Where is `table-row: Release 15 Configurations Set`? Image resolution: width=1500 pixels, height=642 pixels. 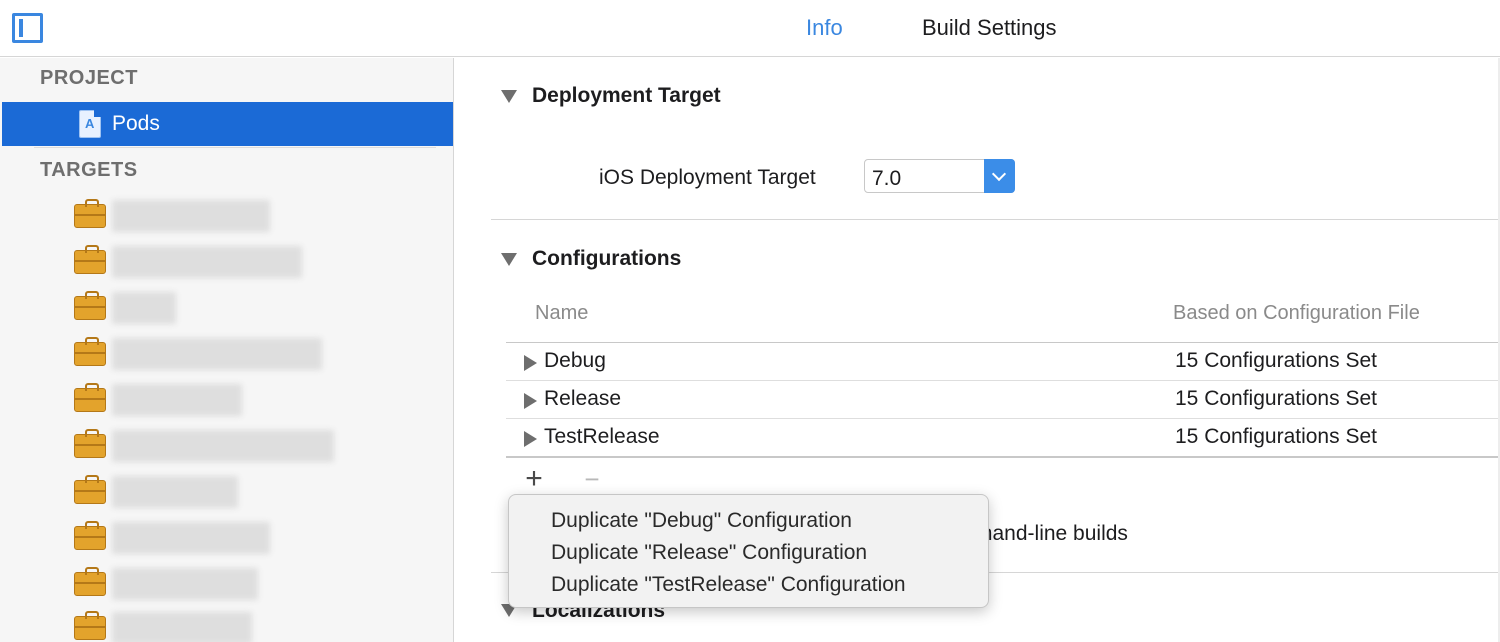
table-row: Release 15 Configurations Set is located at coordinates (1003, 400).